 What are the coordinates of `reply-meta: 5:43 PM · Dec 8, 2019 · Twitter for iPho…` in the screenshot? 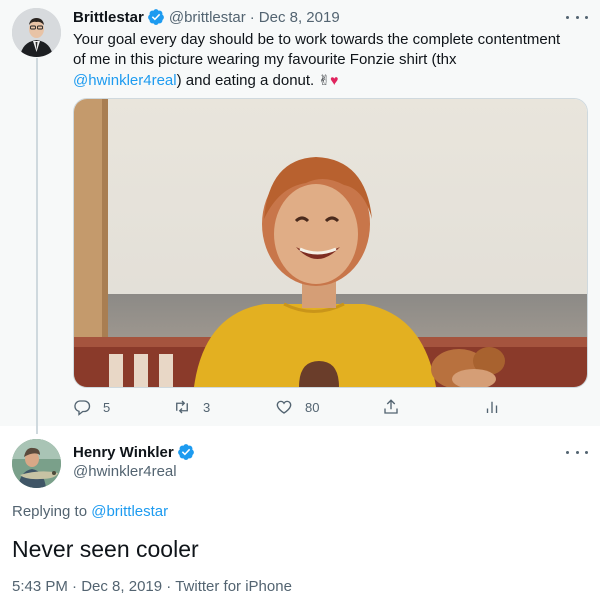 It's located at (152, 586).